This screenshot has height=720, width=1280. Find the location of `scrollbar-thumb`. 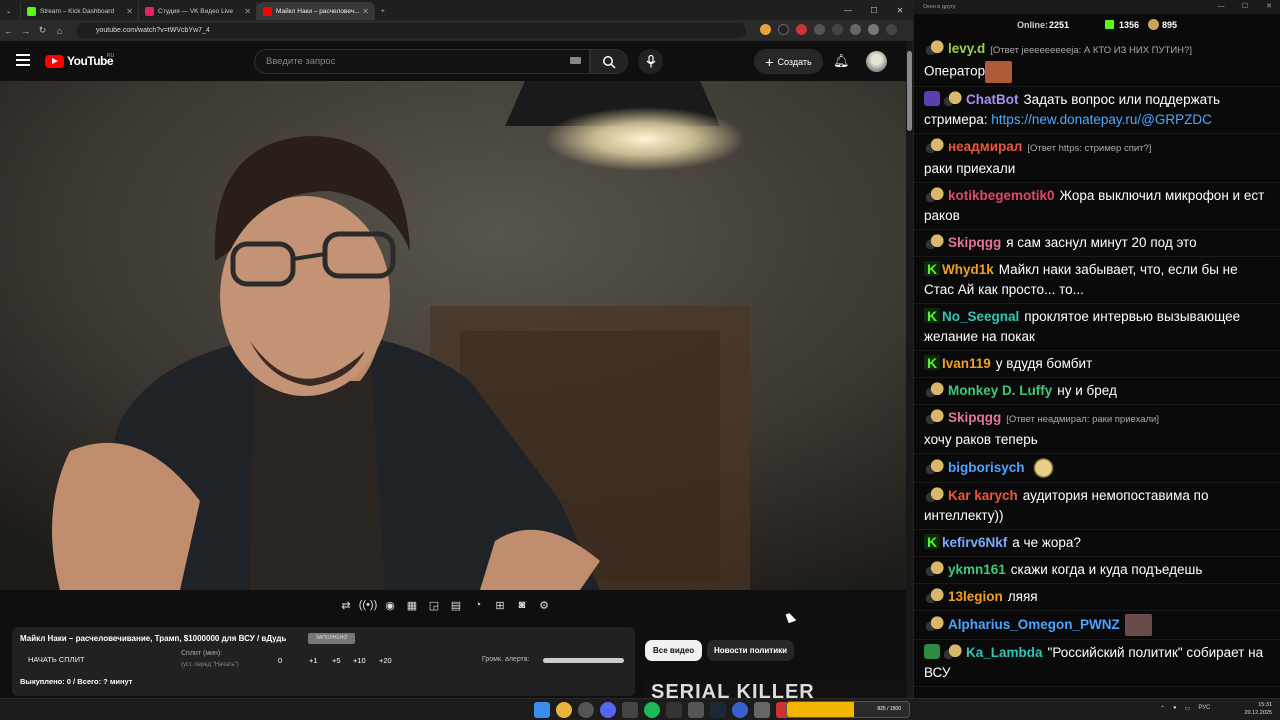

scrollbar-thumb is located at coordinates (909, 91).